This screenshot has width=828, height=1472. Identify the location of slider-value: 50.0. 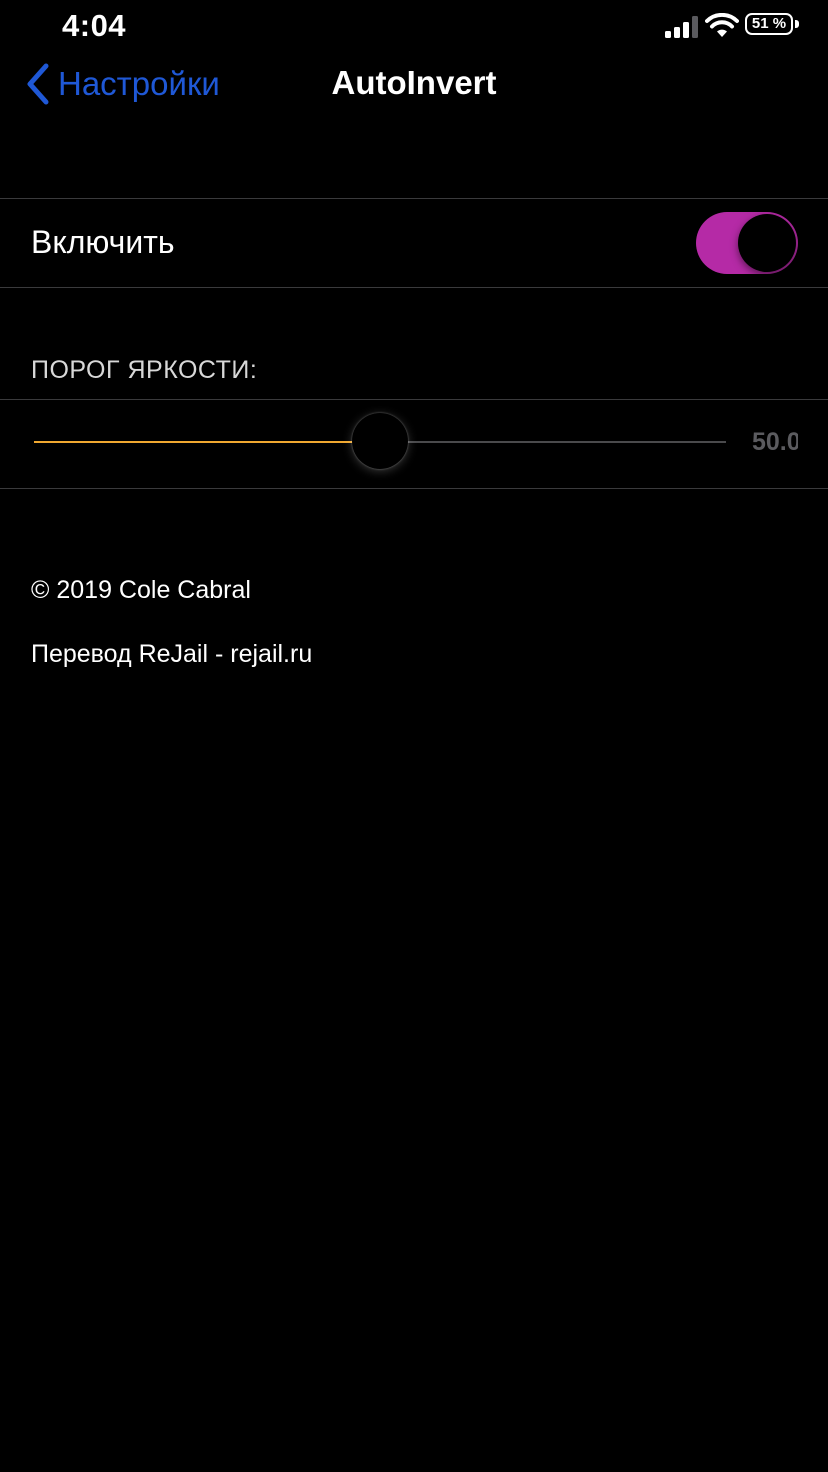
(775, 442).